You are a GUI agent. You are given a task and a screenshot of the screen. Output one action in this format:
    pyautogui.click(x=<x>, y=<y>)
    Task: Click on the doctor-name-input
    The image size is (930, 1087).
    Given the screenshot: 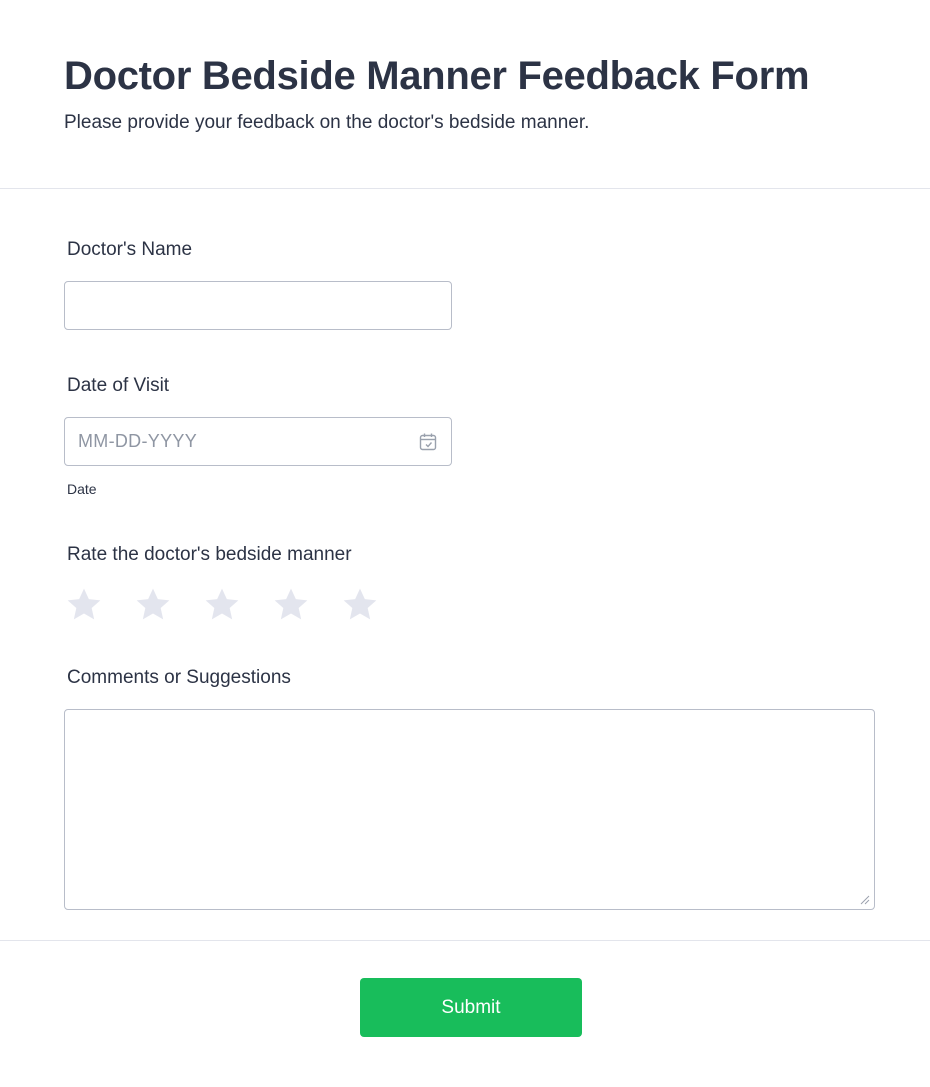 What is the action you would take?
    pyautogui.click(x=258, y=305)
    